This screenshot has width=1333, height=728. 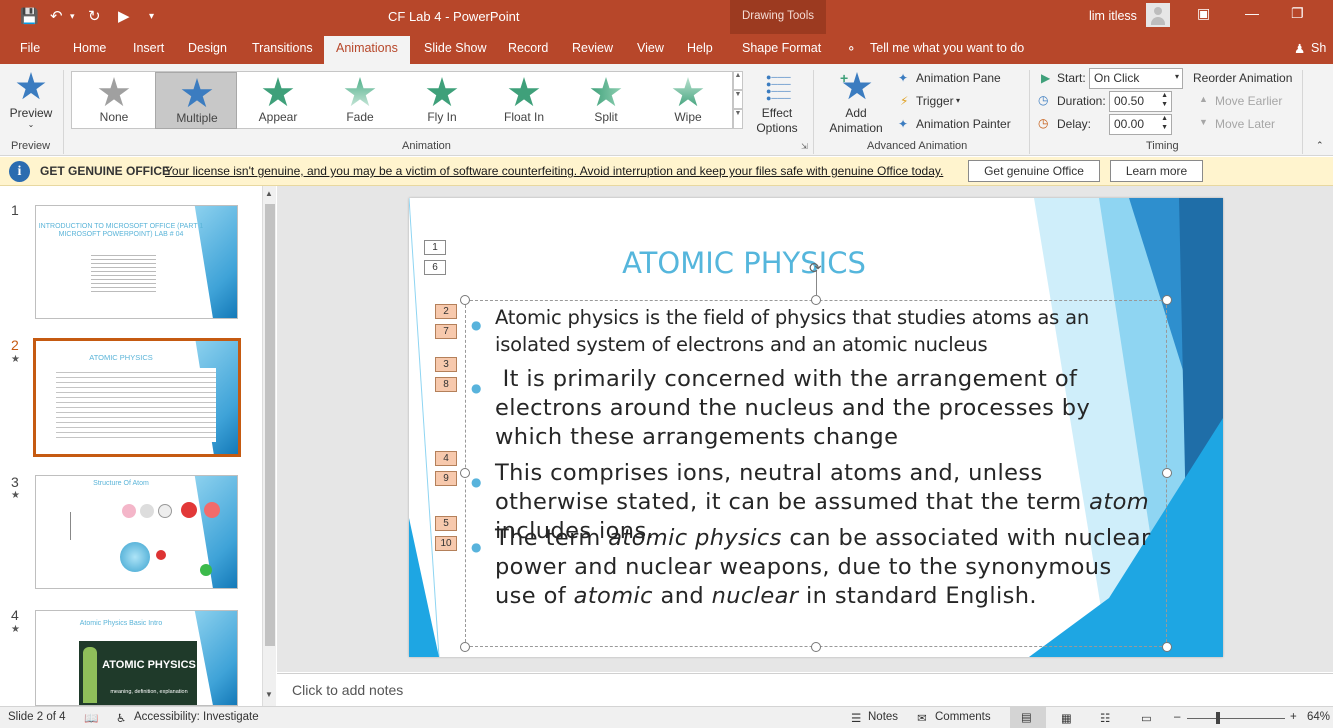 I want to click on zoom-level: 64%, so click(x=1318, y=717).